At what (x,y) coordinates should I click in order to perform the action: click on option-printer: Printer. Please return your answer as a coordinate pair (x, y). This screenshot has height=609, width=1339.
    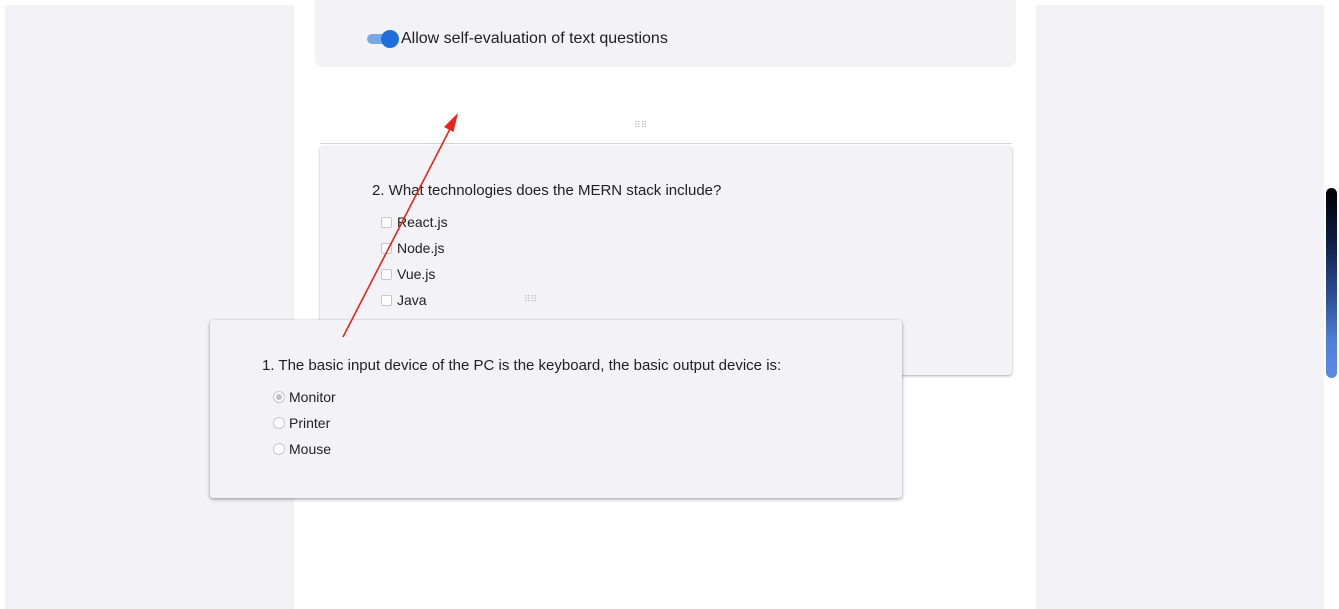
    Looking at the image, I should click on (301, 423).